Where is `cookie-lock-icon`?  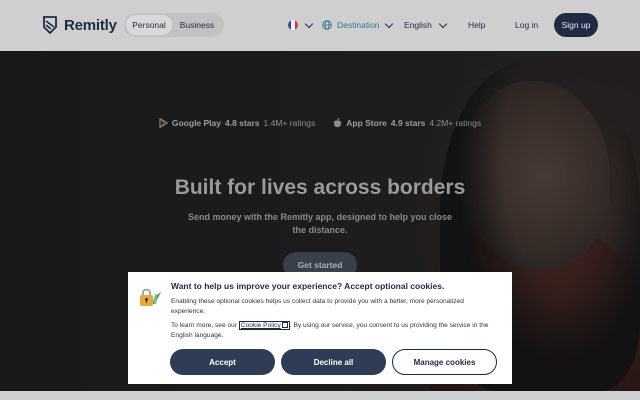 cookie-lock-icon is located at coordinates (150, 297).